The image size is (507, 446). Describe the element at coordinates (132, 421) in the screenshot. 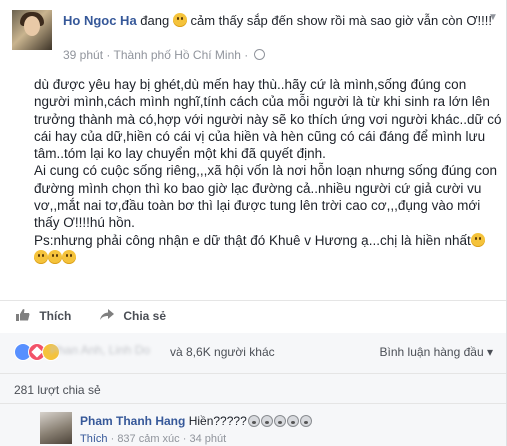

I see `commenter-name: Pham Thanh Hang` at that location.